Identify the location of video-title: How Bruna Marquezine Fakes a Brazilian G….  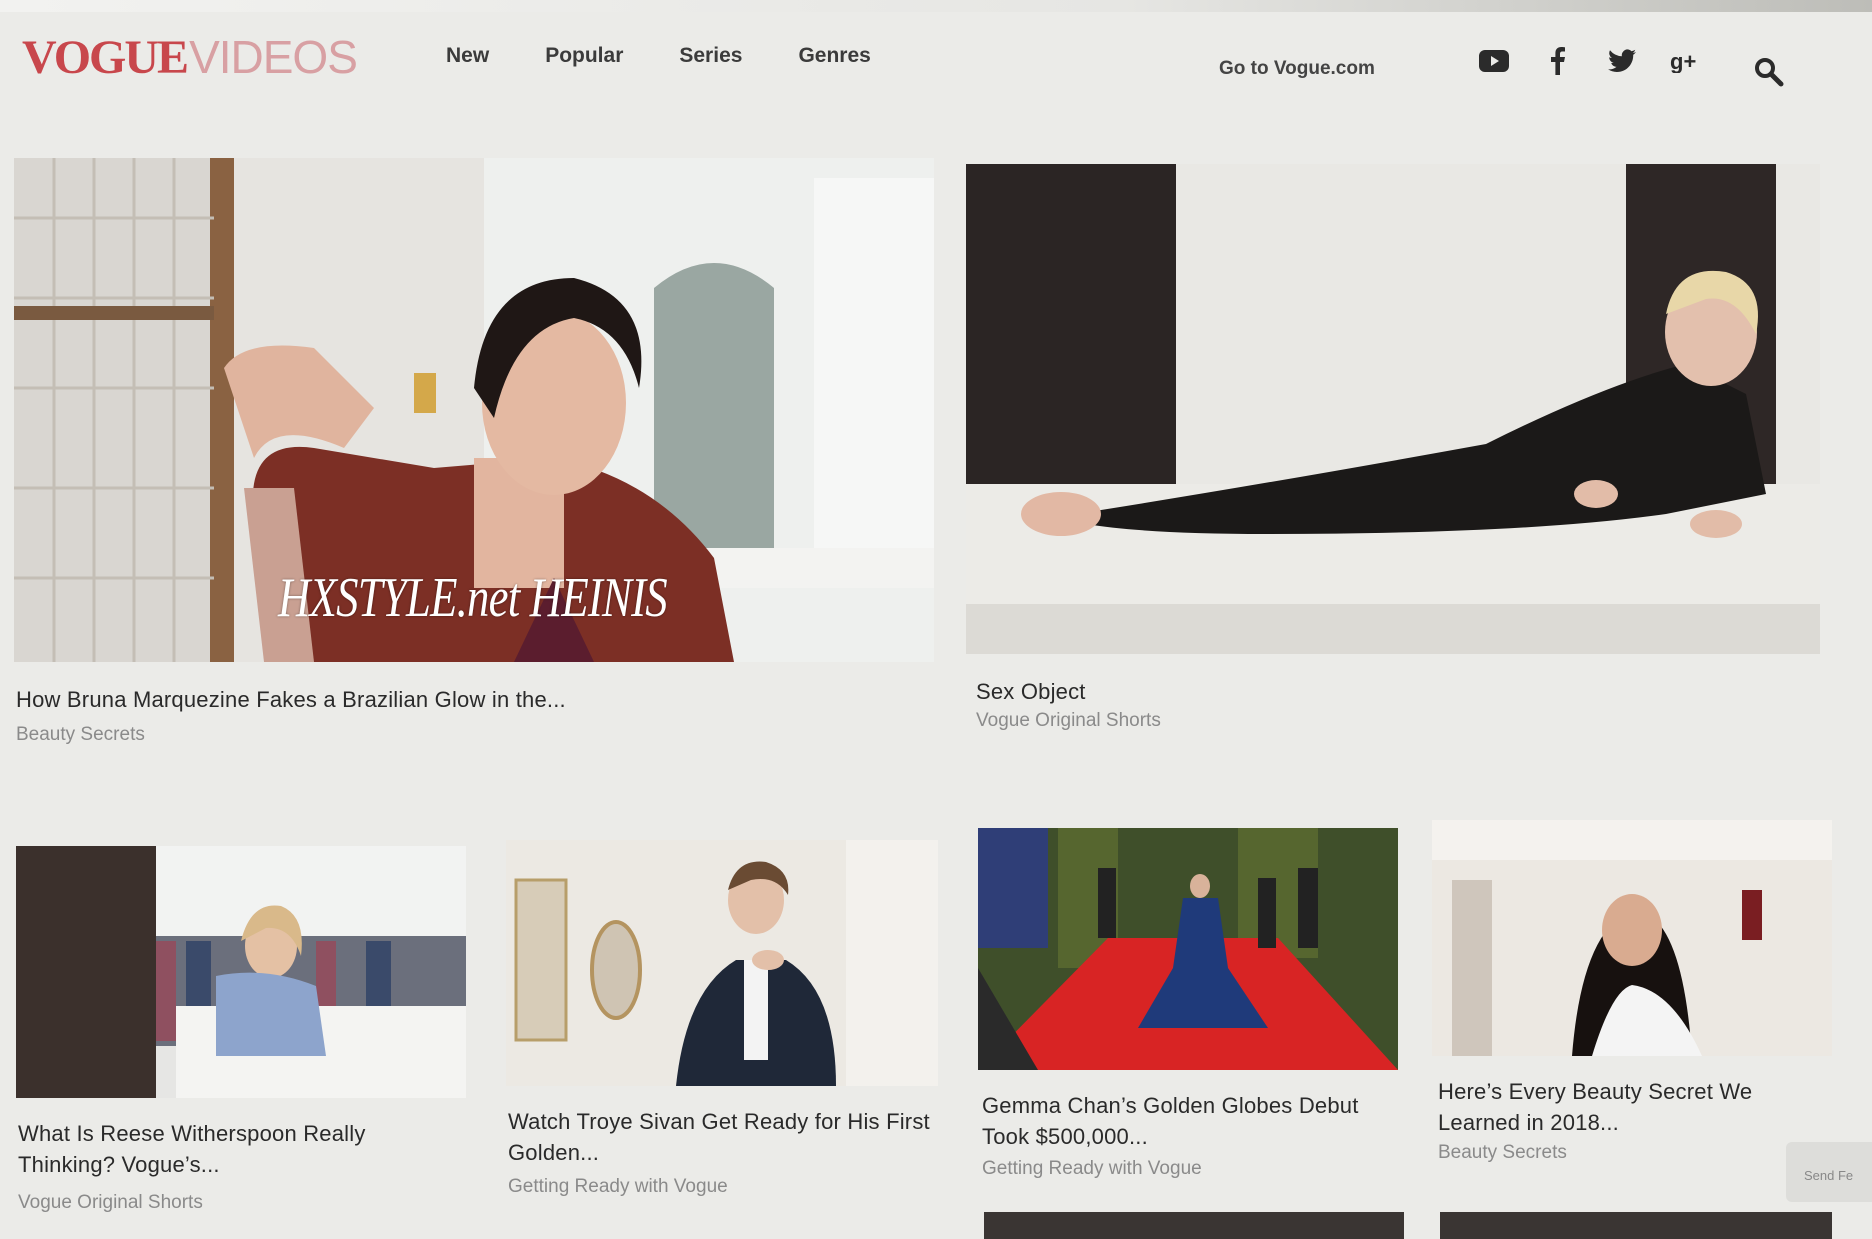
(466, 699).